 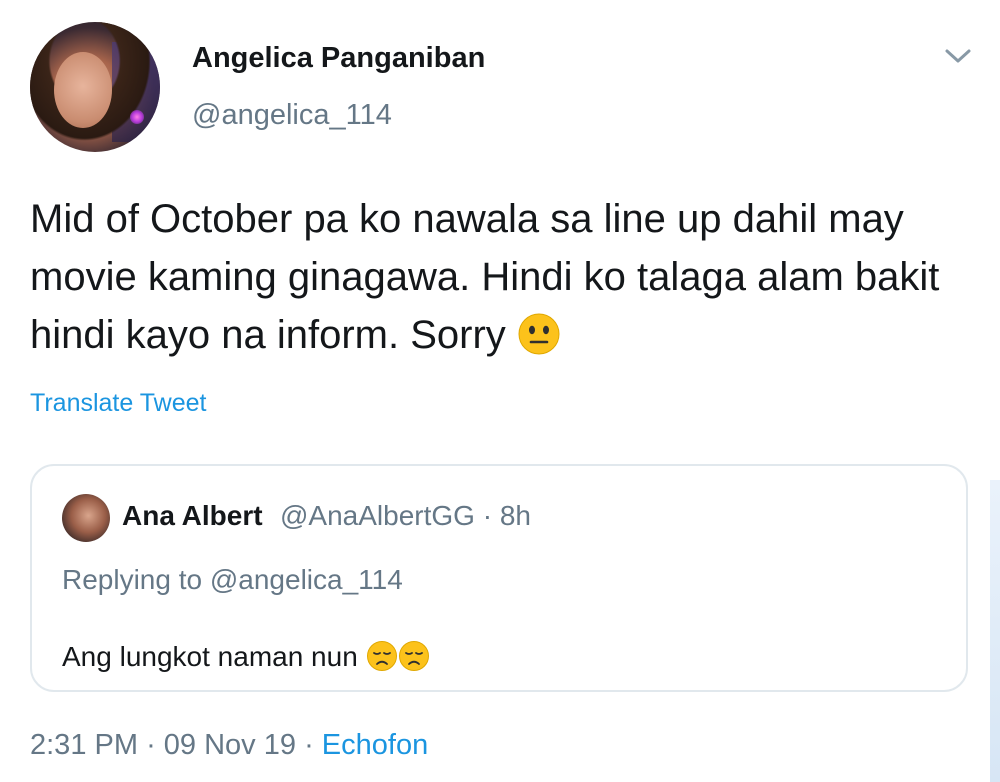 I want to click on tweet-date: 09 Nov 19, so click(x=230, y=745).